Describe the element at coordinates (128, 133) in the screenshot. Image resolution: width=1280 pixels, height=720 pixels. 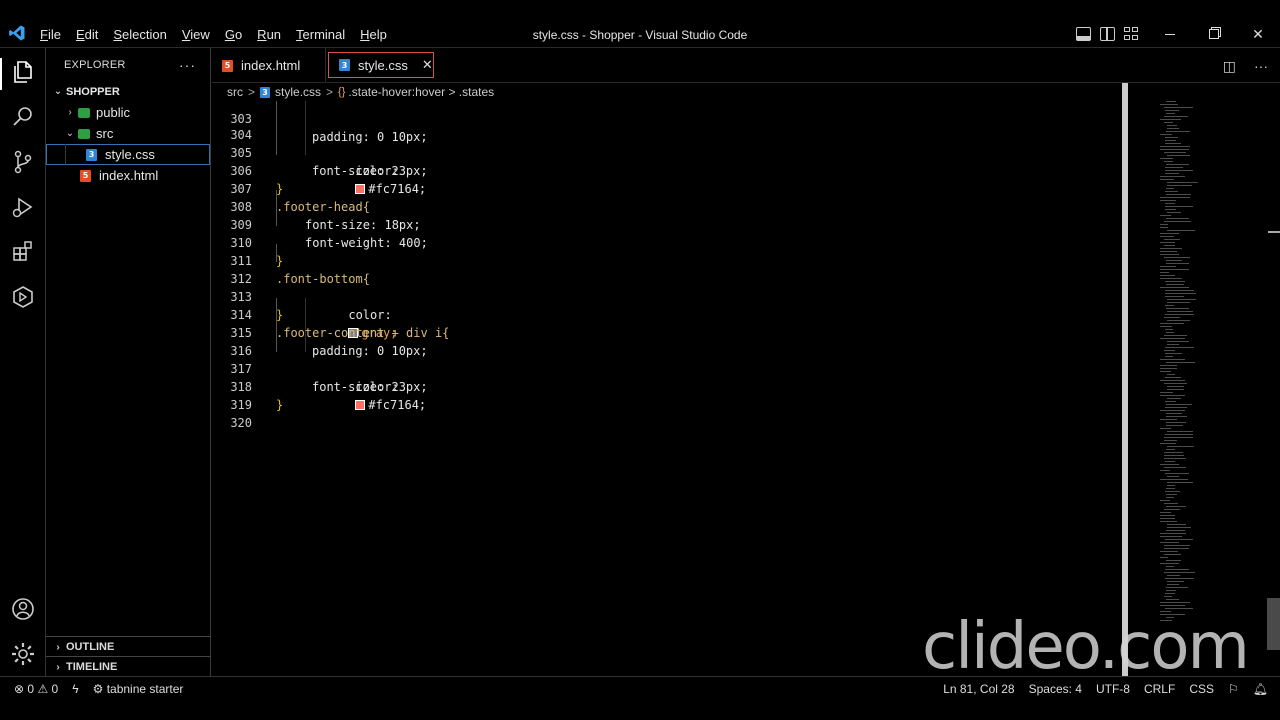
I see `tree-item-src: ⌄ src` at that location.